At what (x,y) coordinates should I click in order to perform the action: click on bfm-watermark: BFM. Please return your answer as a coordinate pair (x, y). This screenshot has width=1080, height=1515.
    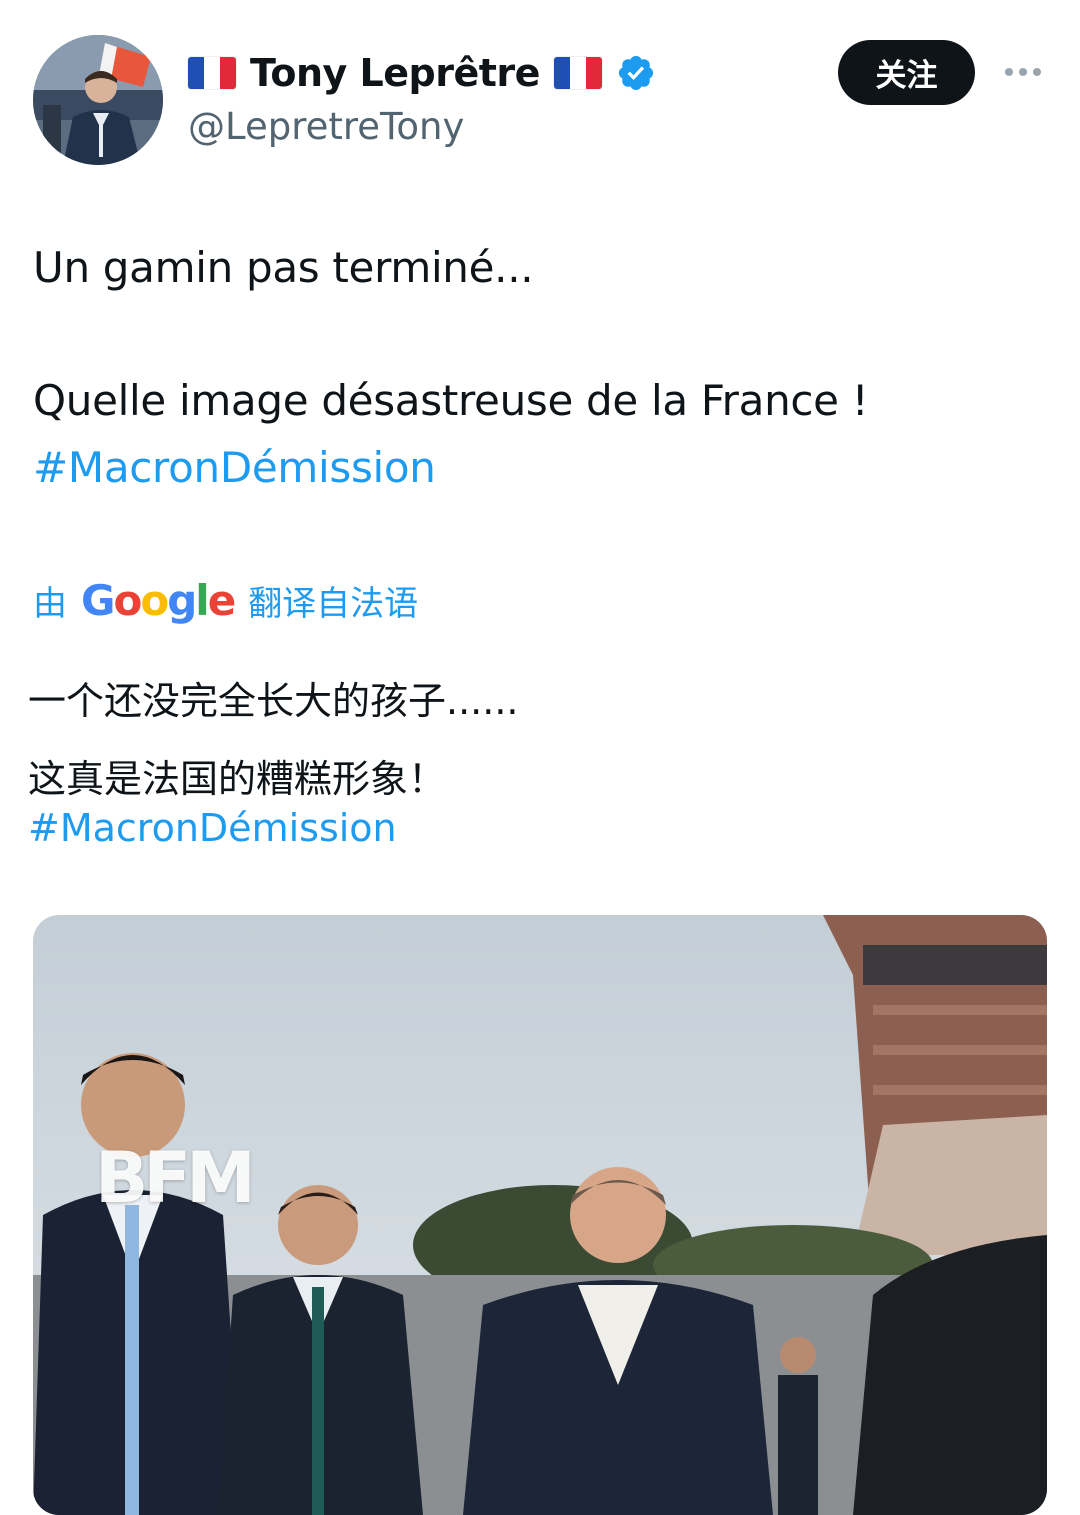
    Looking at the image, I should click on (175, 1178).